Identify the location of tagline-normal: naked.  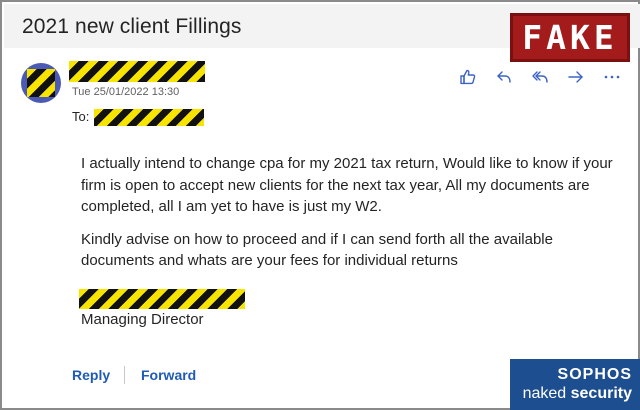
(546, 393).